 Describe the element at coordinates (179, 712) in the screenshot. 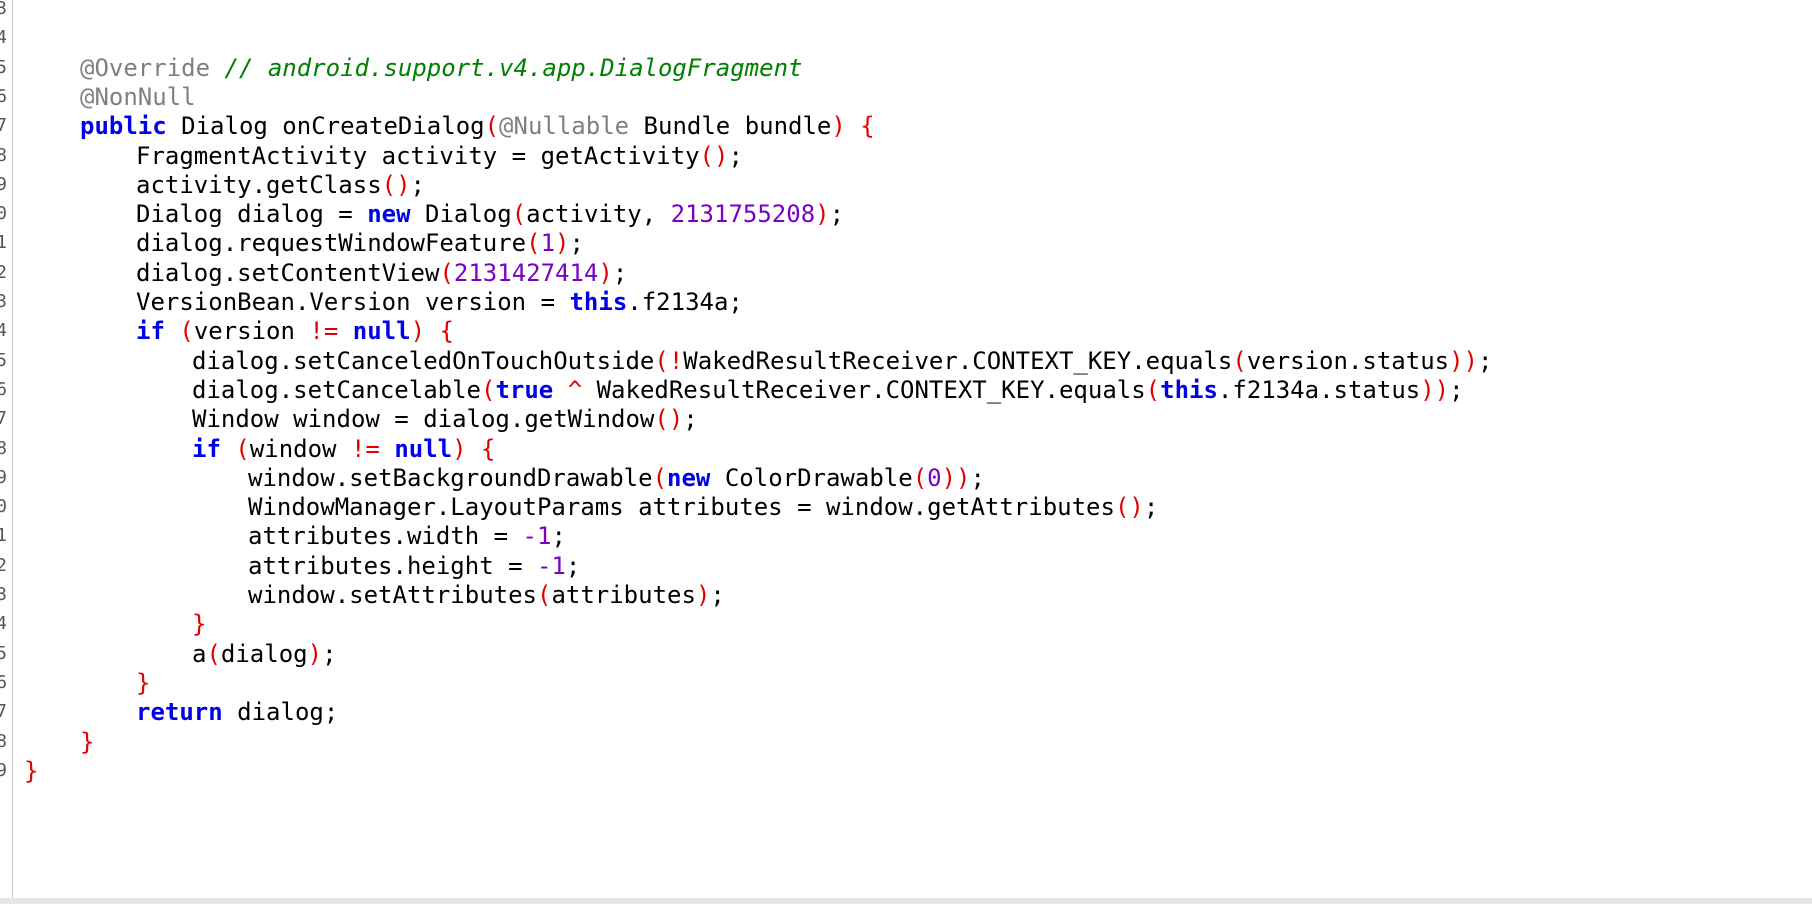

I see `code-token: return` at that location.